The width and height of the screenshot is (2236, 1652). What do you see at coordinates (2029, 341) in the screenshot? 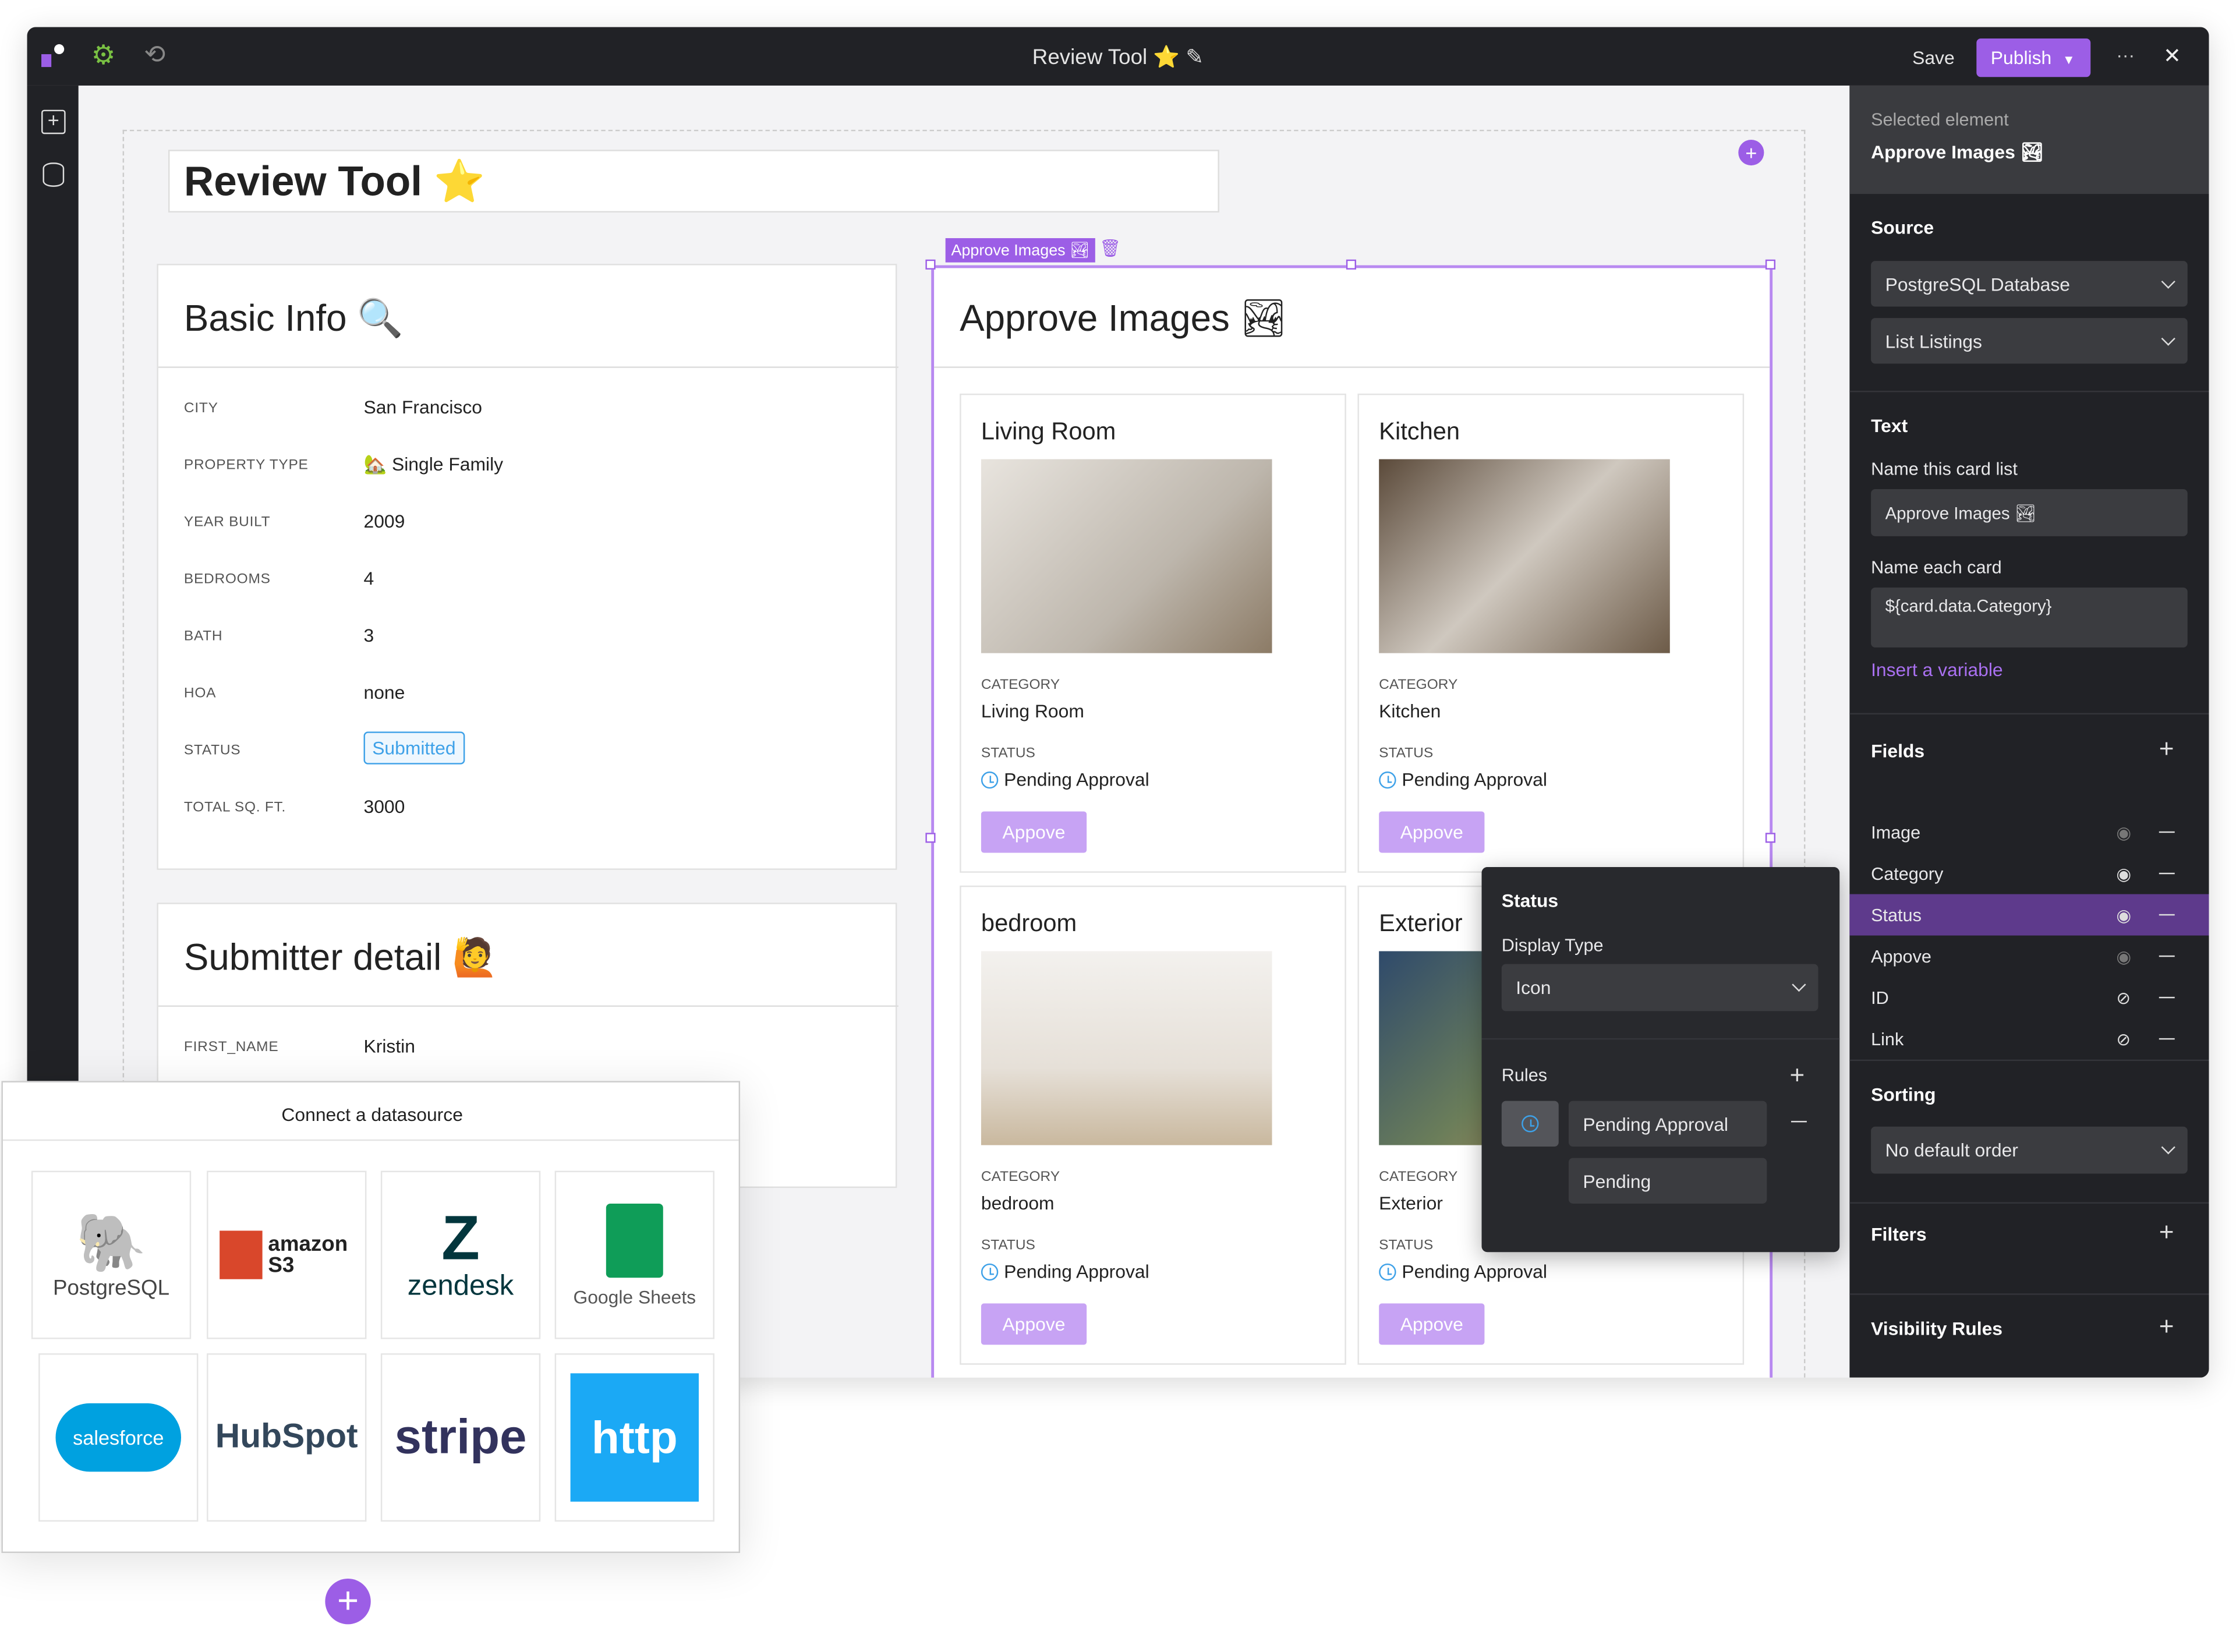
I see `source-query-select: List Listings` at bounding box center [2029, 341].